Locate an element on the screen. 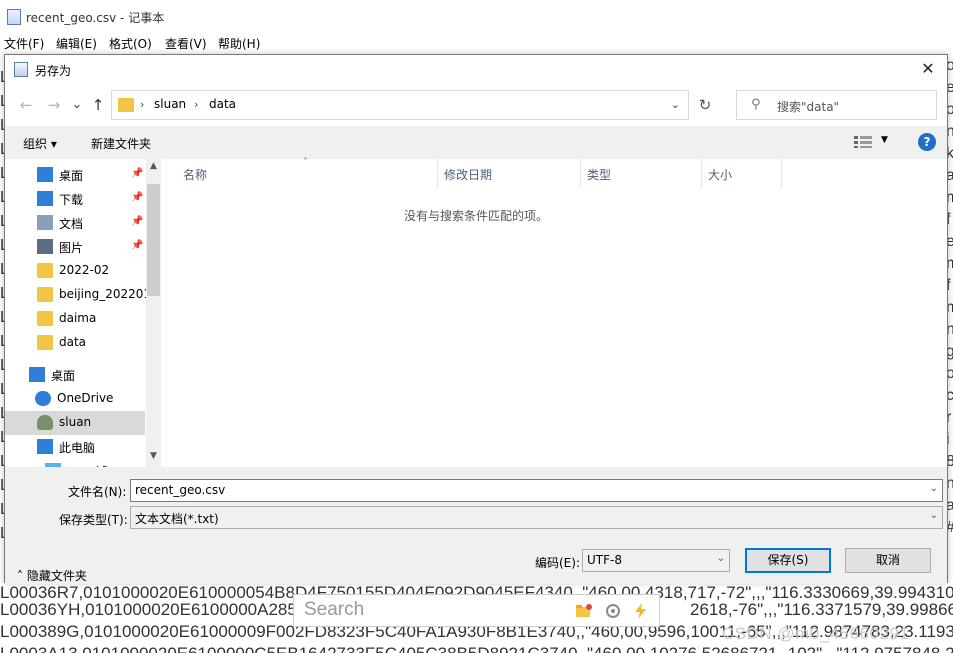 The height and width of the screenshot is (653, 953). menu-format: 格式(O) is located at coordinates (130, 43).